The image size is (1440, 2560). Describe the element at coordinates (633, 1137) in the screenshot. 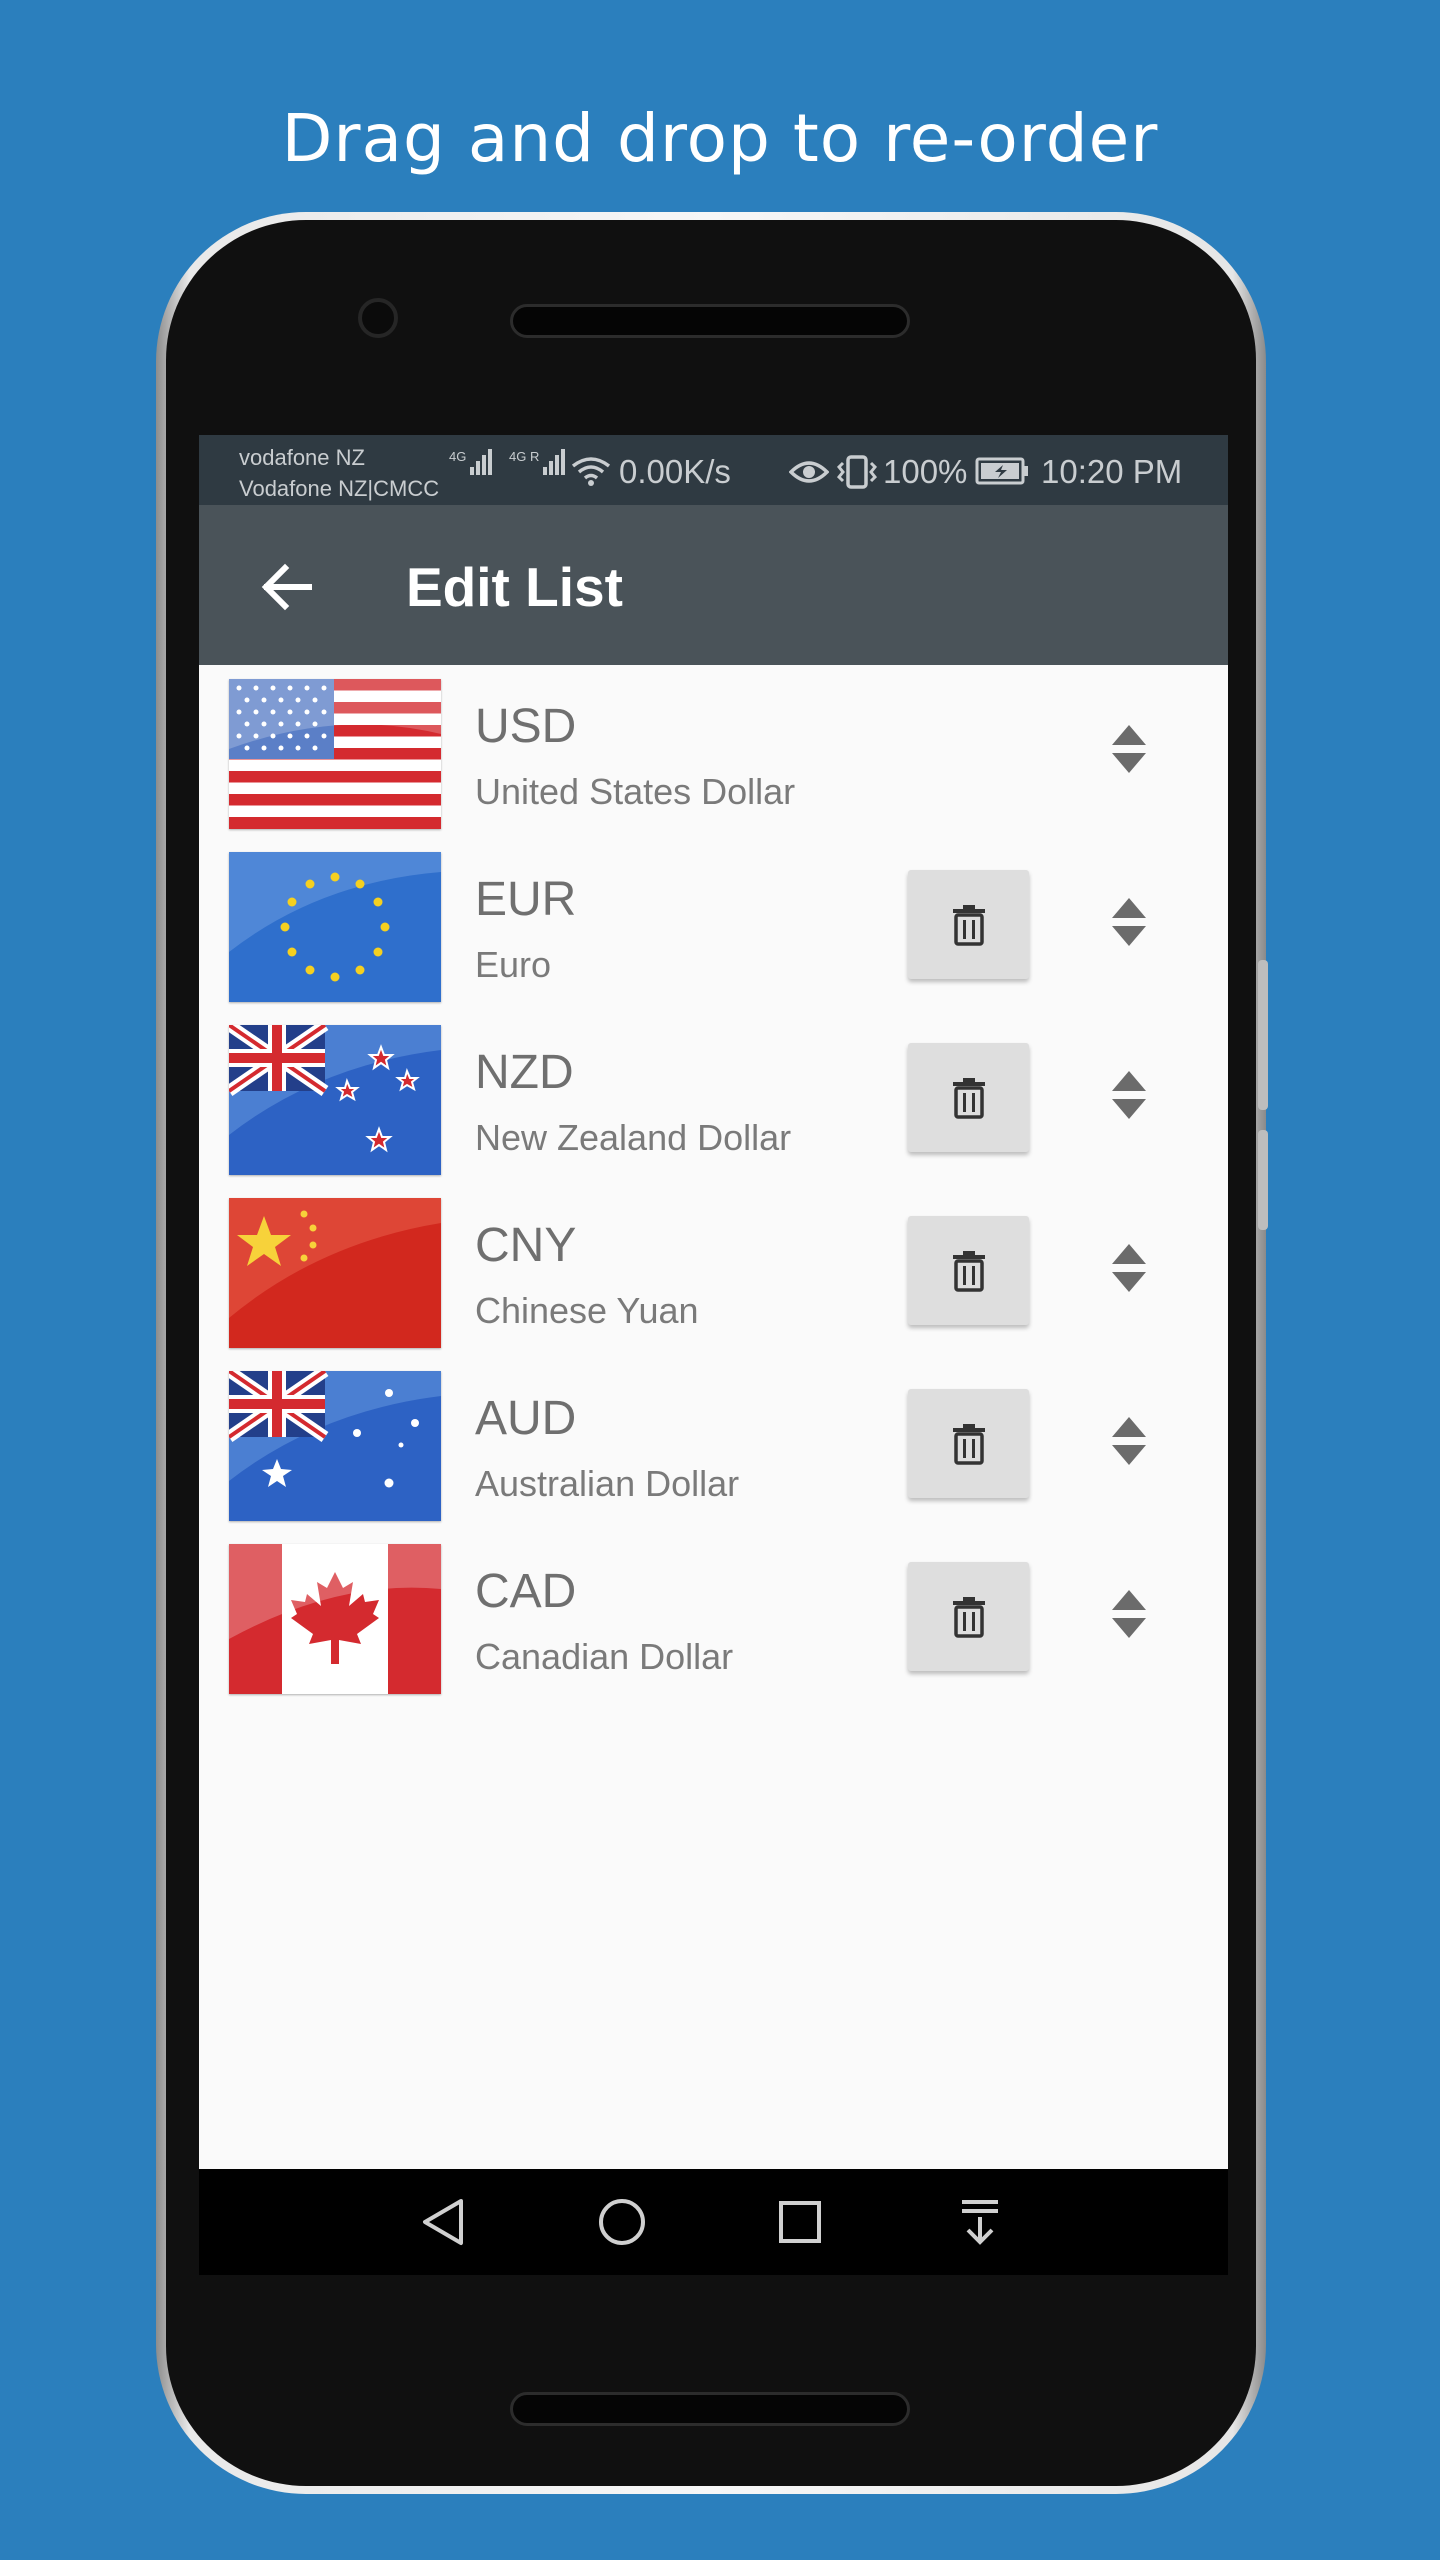

I see `currency-name: New Zealand Dollar` at that location.